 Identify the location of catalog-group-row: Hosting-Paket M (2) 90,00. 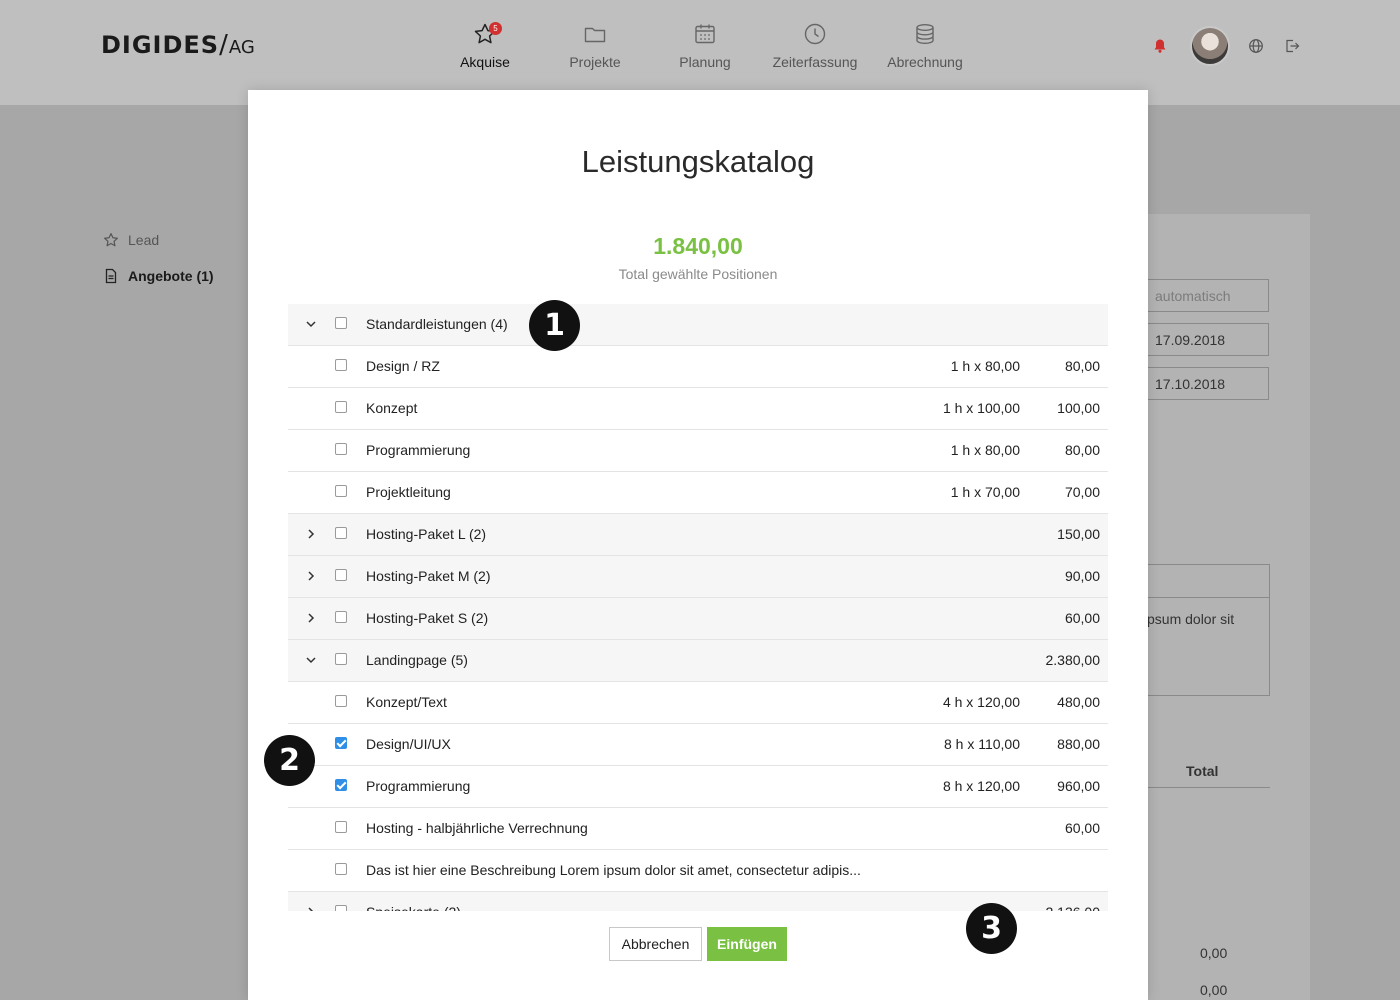
(698, 577).